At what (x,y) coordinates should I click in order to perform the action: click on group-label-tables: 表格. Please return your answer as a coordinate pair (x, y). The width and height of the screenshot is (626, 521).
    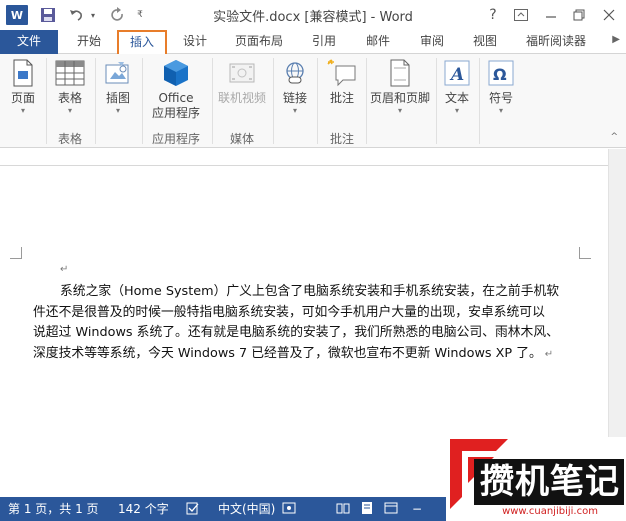
    Looking at the image, I should click on (69, 139).